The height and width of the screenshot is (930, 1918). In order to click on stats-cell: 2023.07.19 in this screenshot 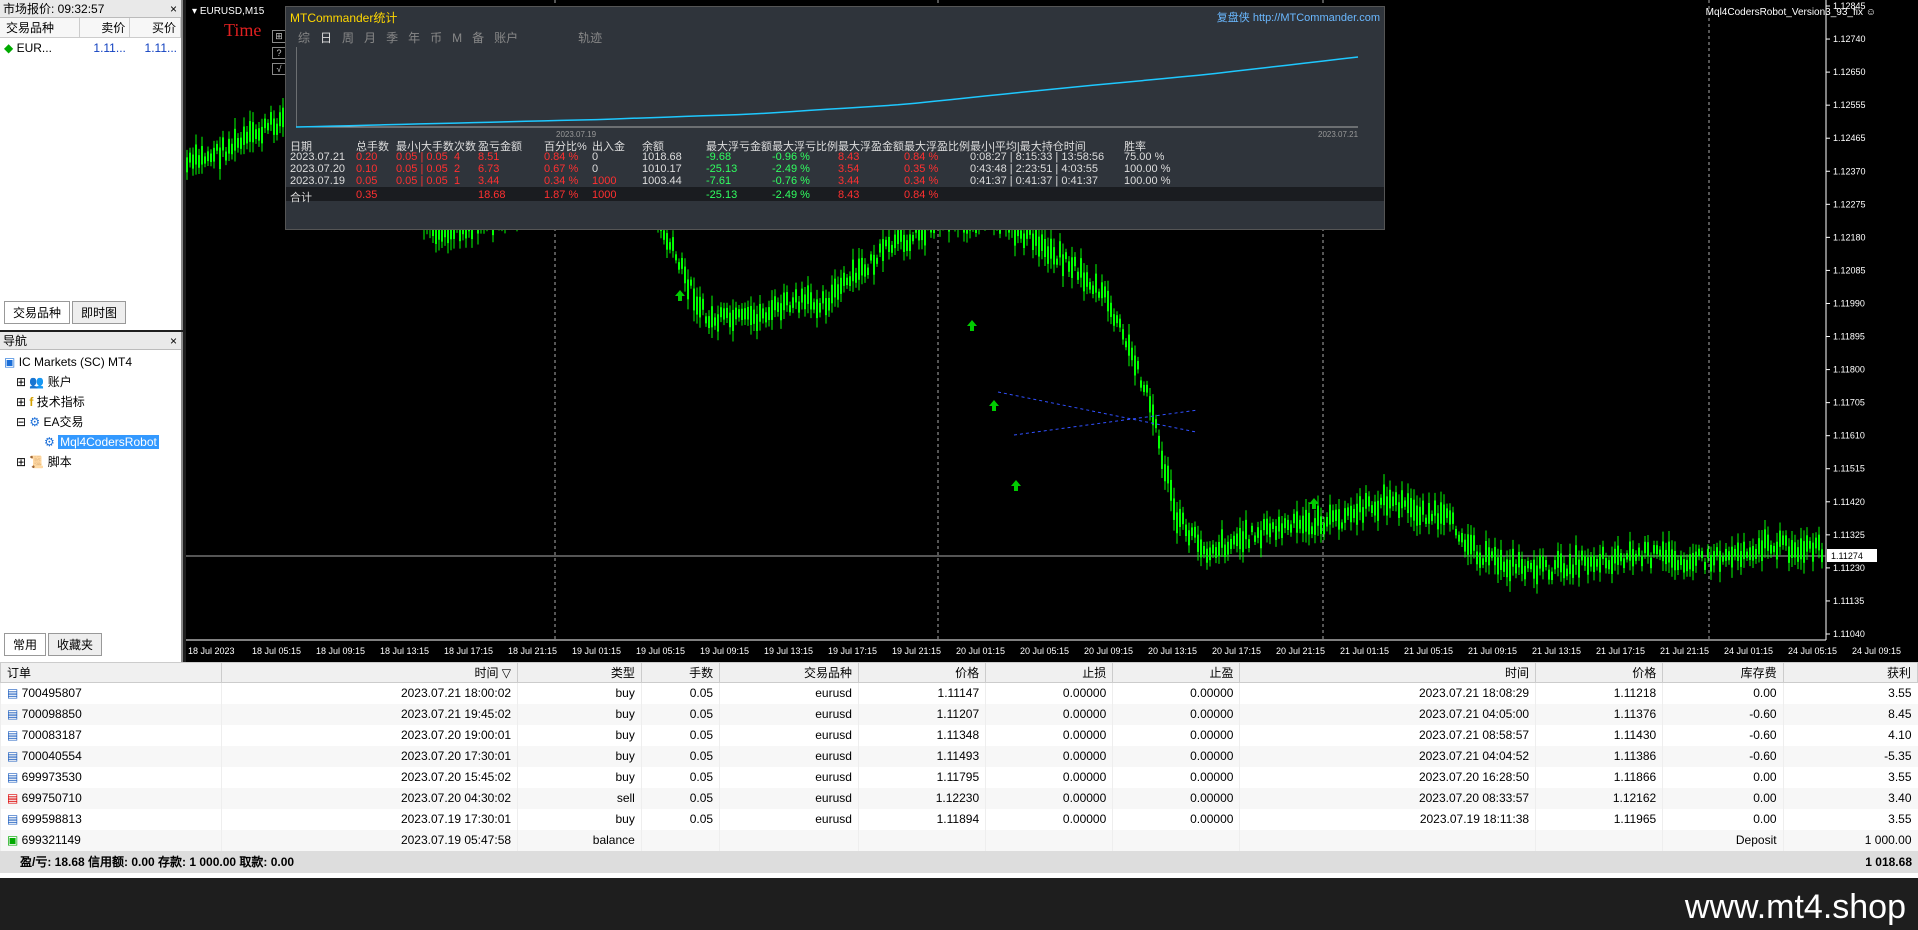, I will do `click(318, 181)`.